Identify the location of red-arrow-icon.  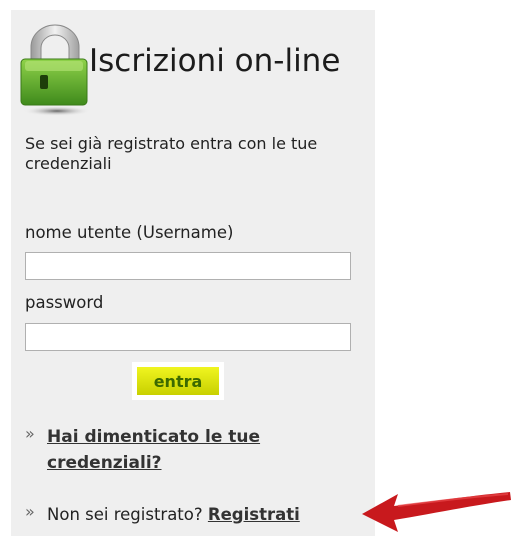
(436, 512).